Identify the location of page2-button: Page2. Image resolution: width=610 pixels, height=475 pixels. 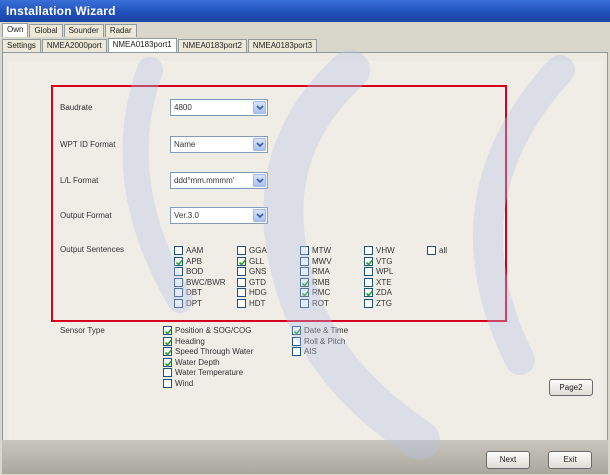
(571, 387).